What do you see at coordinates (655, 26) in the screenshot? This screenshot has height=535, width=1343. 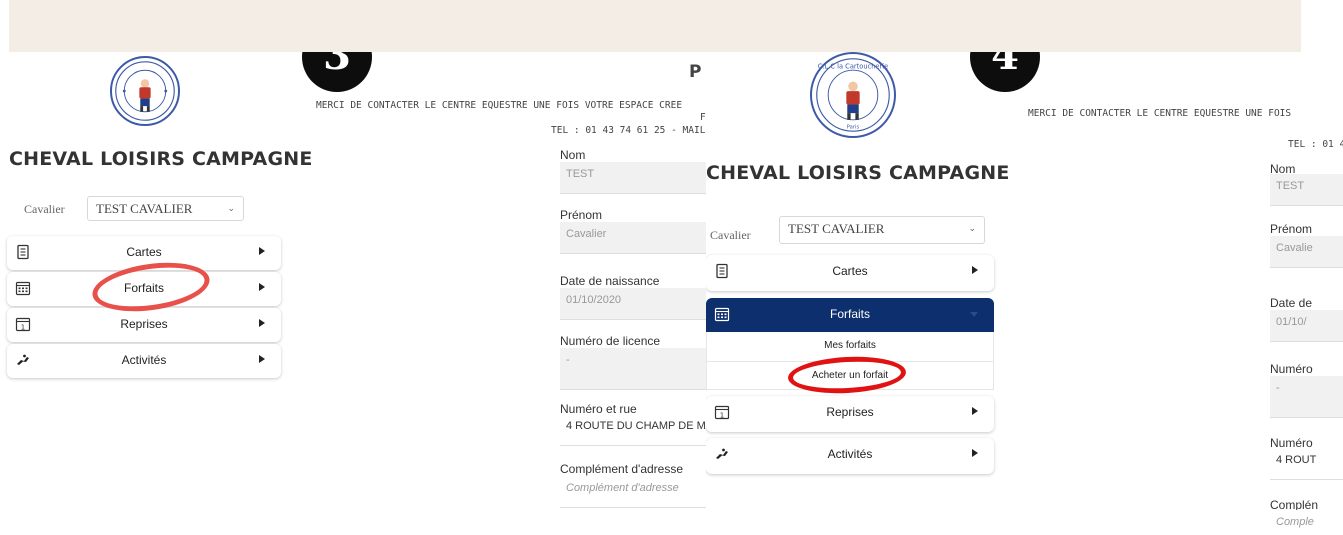 I see `top-band` at bounding box center [655, 26].